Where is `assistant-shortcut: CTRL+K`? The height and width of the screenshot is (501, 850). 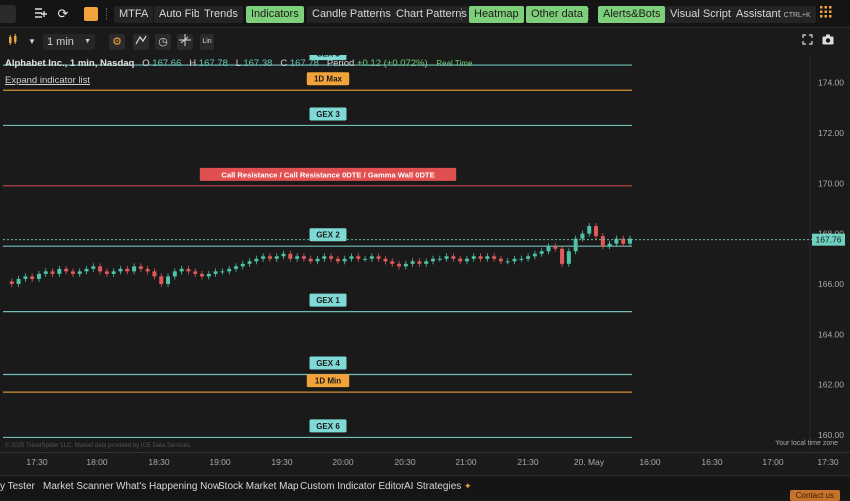
assistant-shortcut: CTRL+K is located at coordinates (797, 15).